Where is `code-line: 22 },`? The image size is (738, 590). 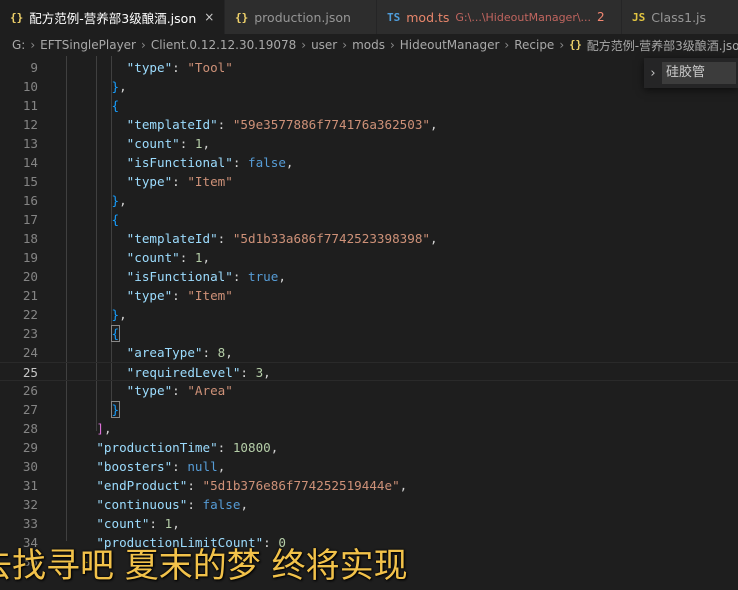
code-line: 22 }, is located at coordinates (369, 314).